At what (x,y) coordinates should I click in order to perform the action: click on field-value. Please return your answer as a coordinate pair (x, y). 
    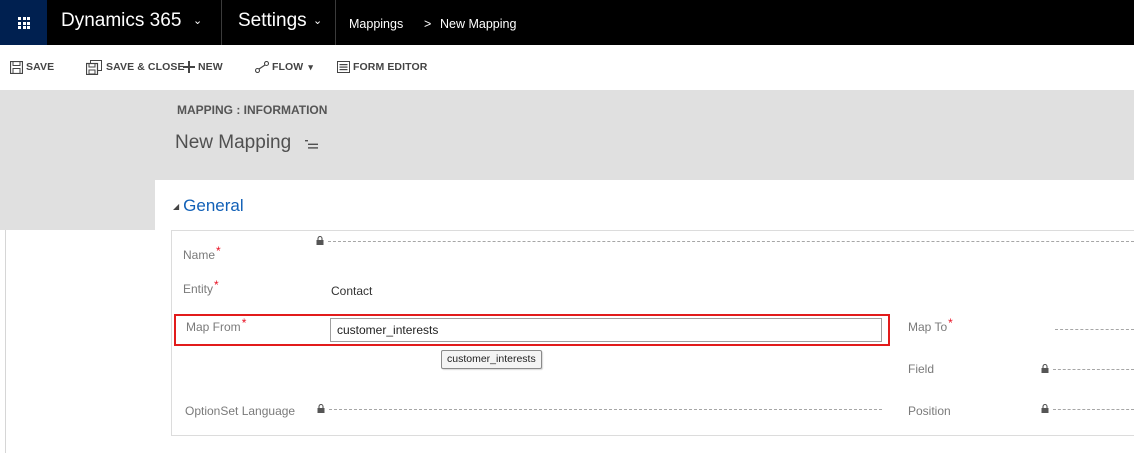
    Looking at the image, I should click on (1093, 369).